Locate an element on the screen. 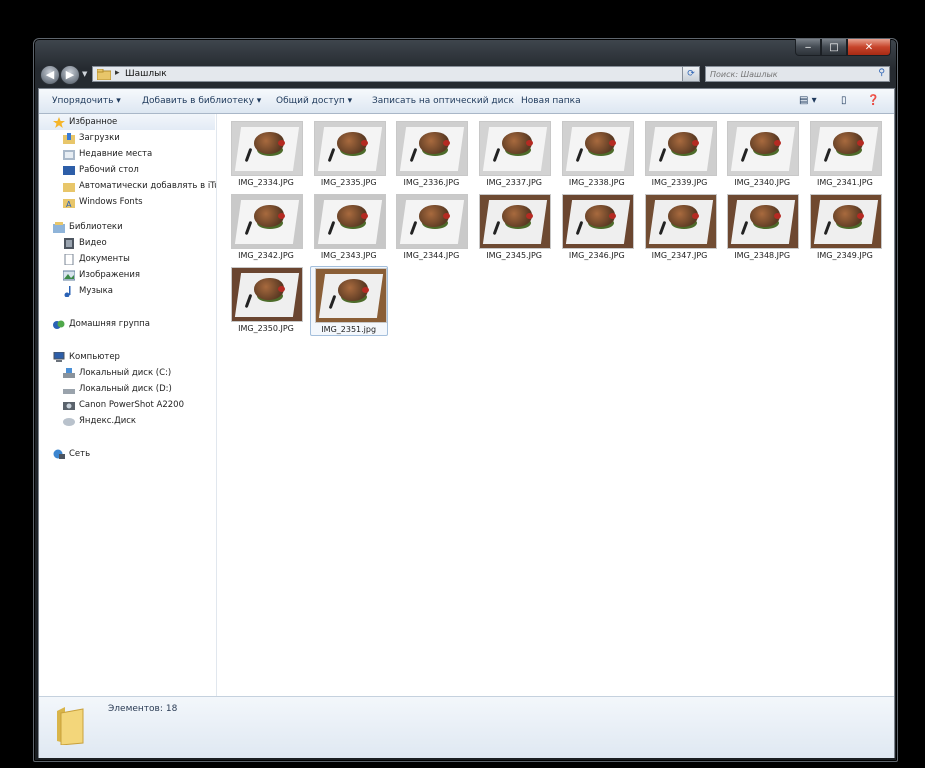  file-item: IMG_2348.JPG is located at coordinates (762, 228).